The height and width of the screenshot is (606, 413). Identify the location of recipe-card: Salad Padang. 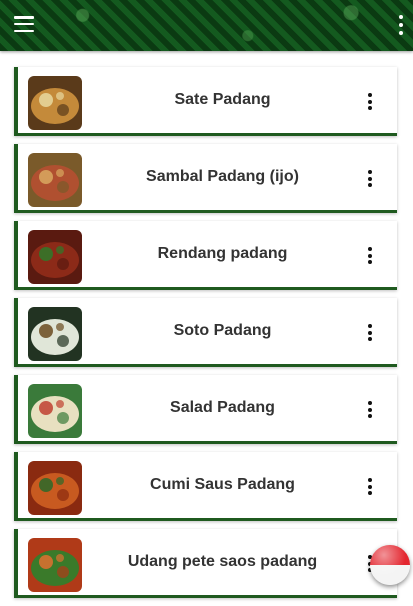
(205, 409).